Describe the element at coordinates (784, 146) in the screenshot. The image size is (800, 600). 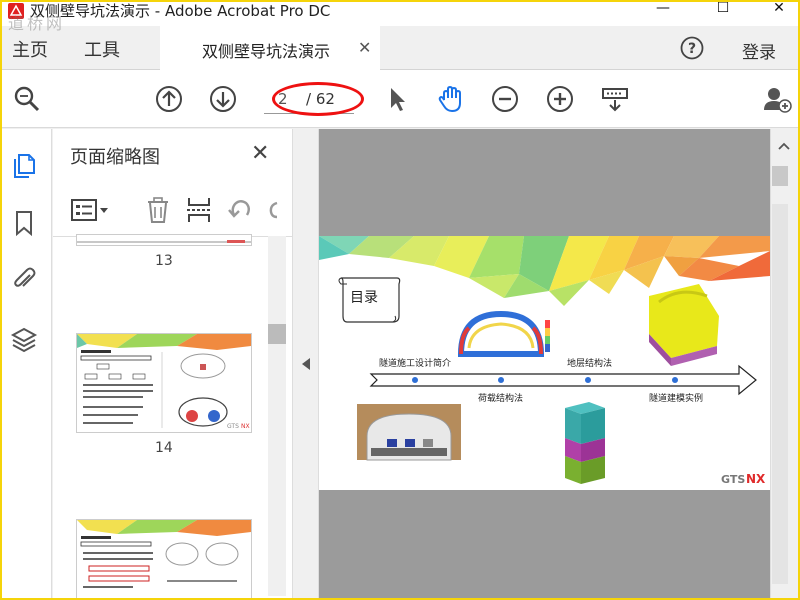
I see `scroll-up-arrow-icon` at that location.